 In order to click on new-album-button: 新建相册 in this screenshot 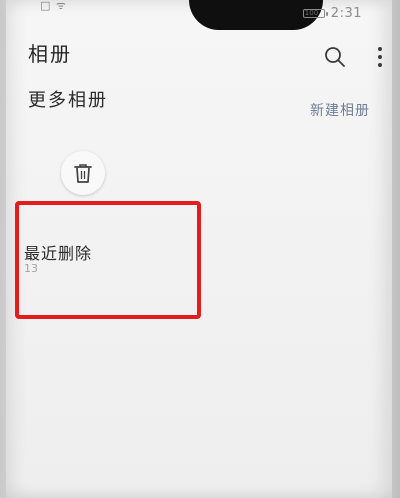, I will do `click(340, 110)`.